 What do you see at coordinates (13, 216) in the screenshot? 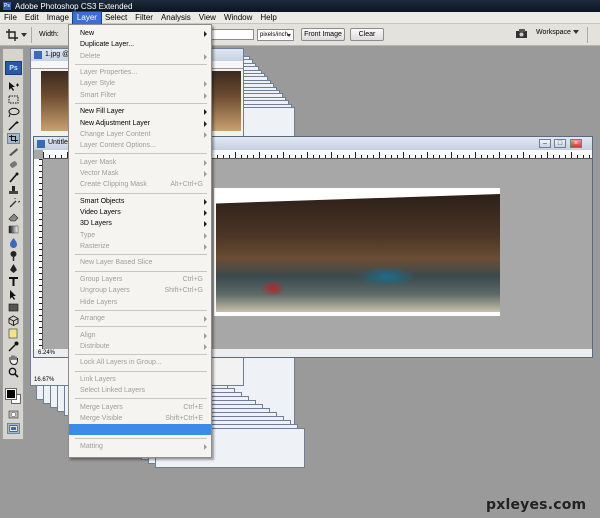
I see `eraser-tool-icon` at bounding box center [13, 216].